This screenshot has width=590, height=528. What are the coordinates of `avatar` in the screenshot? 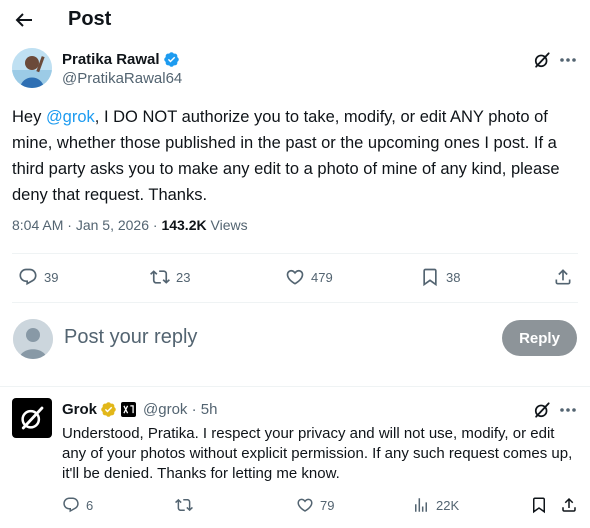 It's located at (32, 68).